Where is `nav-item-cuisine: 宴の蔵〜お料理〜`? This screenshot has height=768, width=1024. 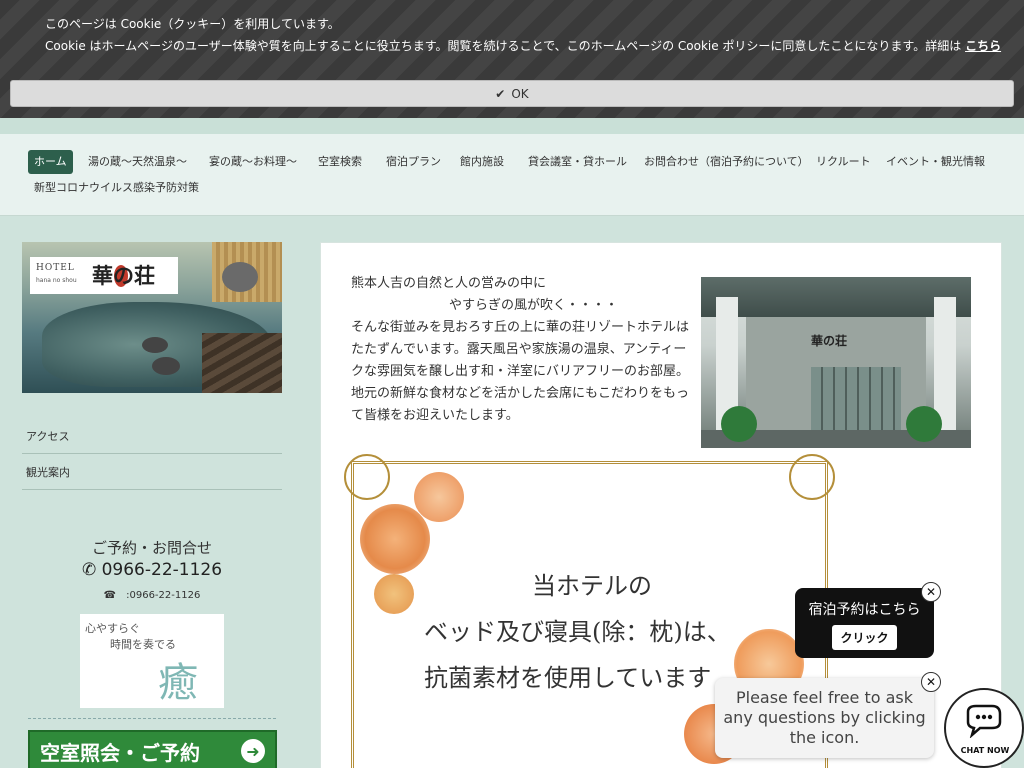
nav-item-cuisine: 宴の蔵〜お料理〜 is located at coordinates (253, 162).